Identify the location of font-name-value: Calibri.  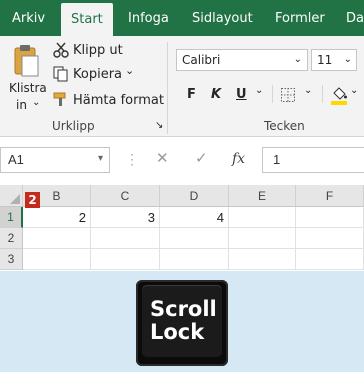
(201, 60).